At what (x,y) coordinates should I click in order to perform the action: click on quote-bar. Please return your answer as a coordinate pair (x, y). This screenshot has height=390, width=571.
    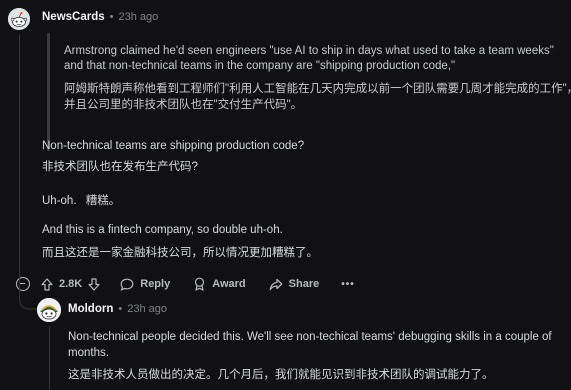
    Looking at the image, I should click on (48, 92).